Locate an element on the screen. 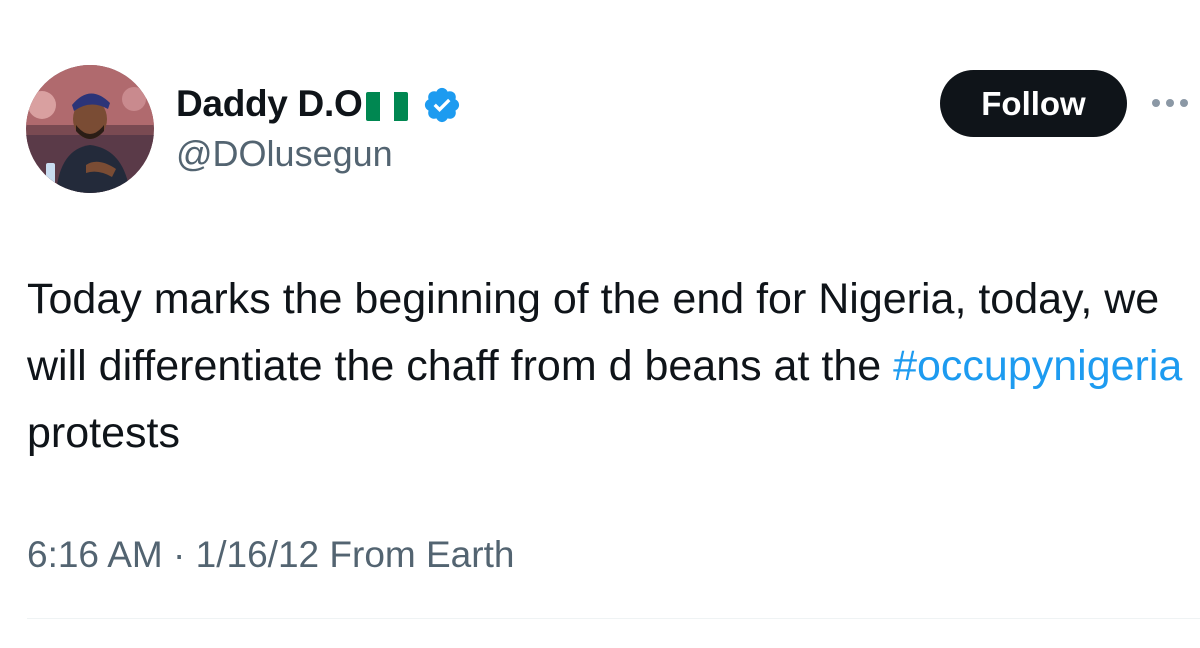 This screenshot has height=648, width=1200. verified-badge-icon is located at coordinates (442, 105).